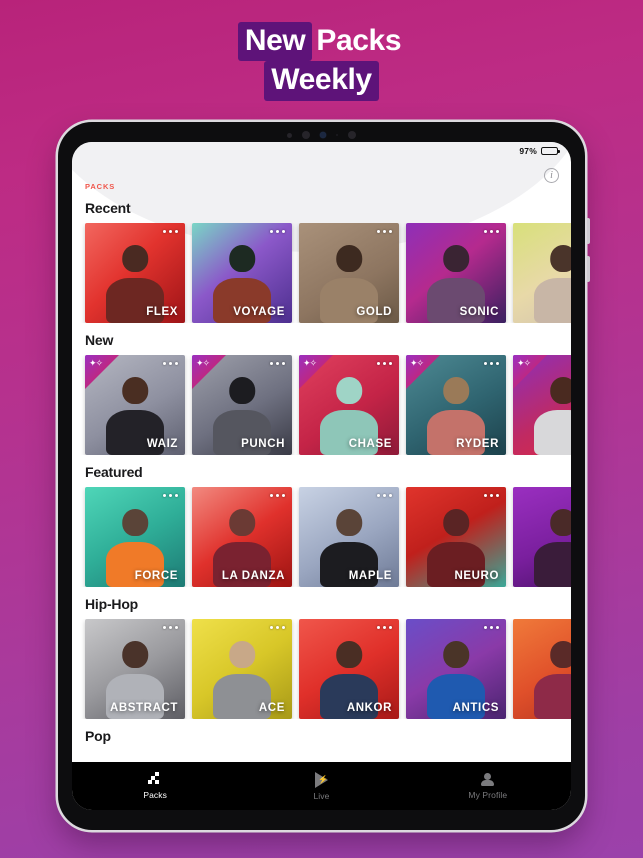 The width and height of the screenshot is (643, 858). Describe the element at coordinates (475, 708) in the screenshot. I see `pack-title: ANTICS` at that location.